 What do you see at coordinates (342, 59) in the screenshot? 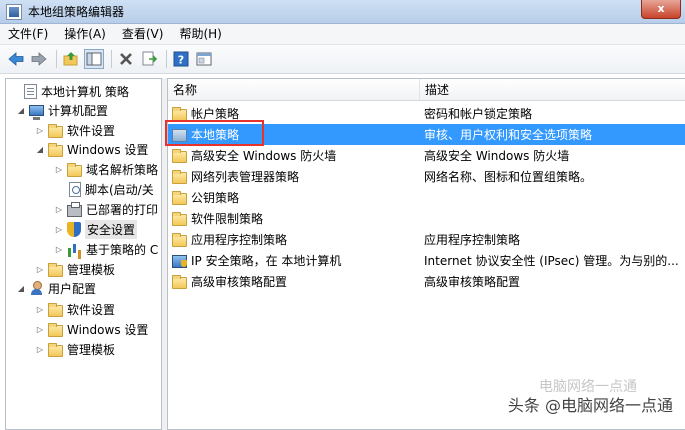
I see `toolbar: ?` at bounding box center [342, 59].